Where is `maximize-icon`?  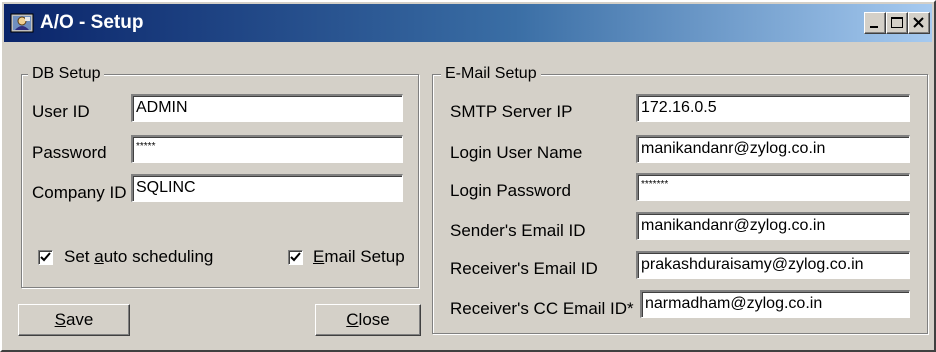 maximize-icon is located at coordinates (897, 22).